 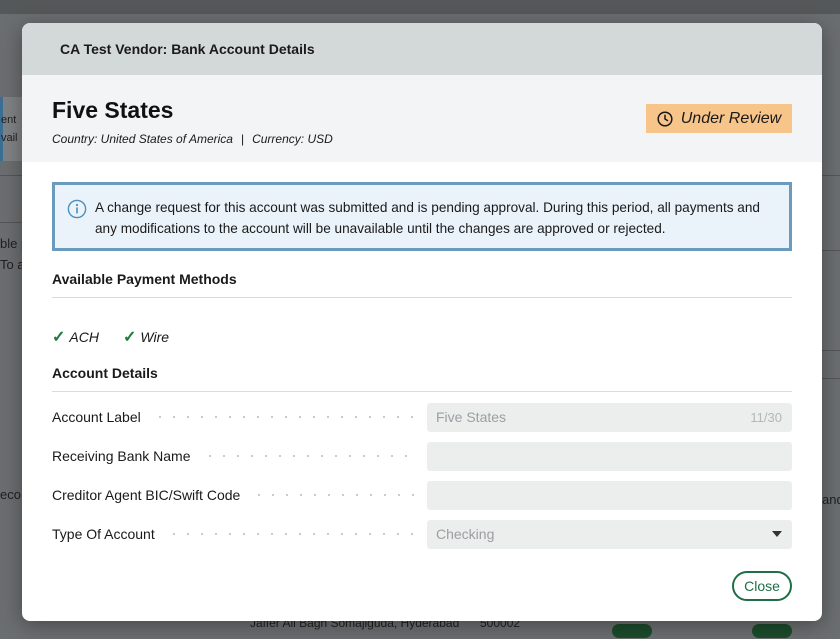 What do you see at coordinates (665, 118) in the screenshot?
I see `clock-icon` at bounding box center [665, 118].